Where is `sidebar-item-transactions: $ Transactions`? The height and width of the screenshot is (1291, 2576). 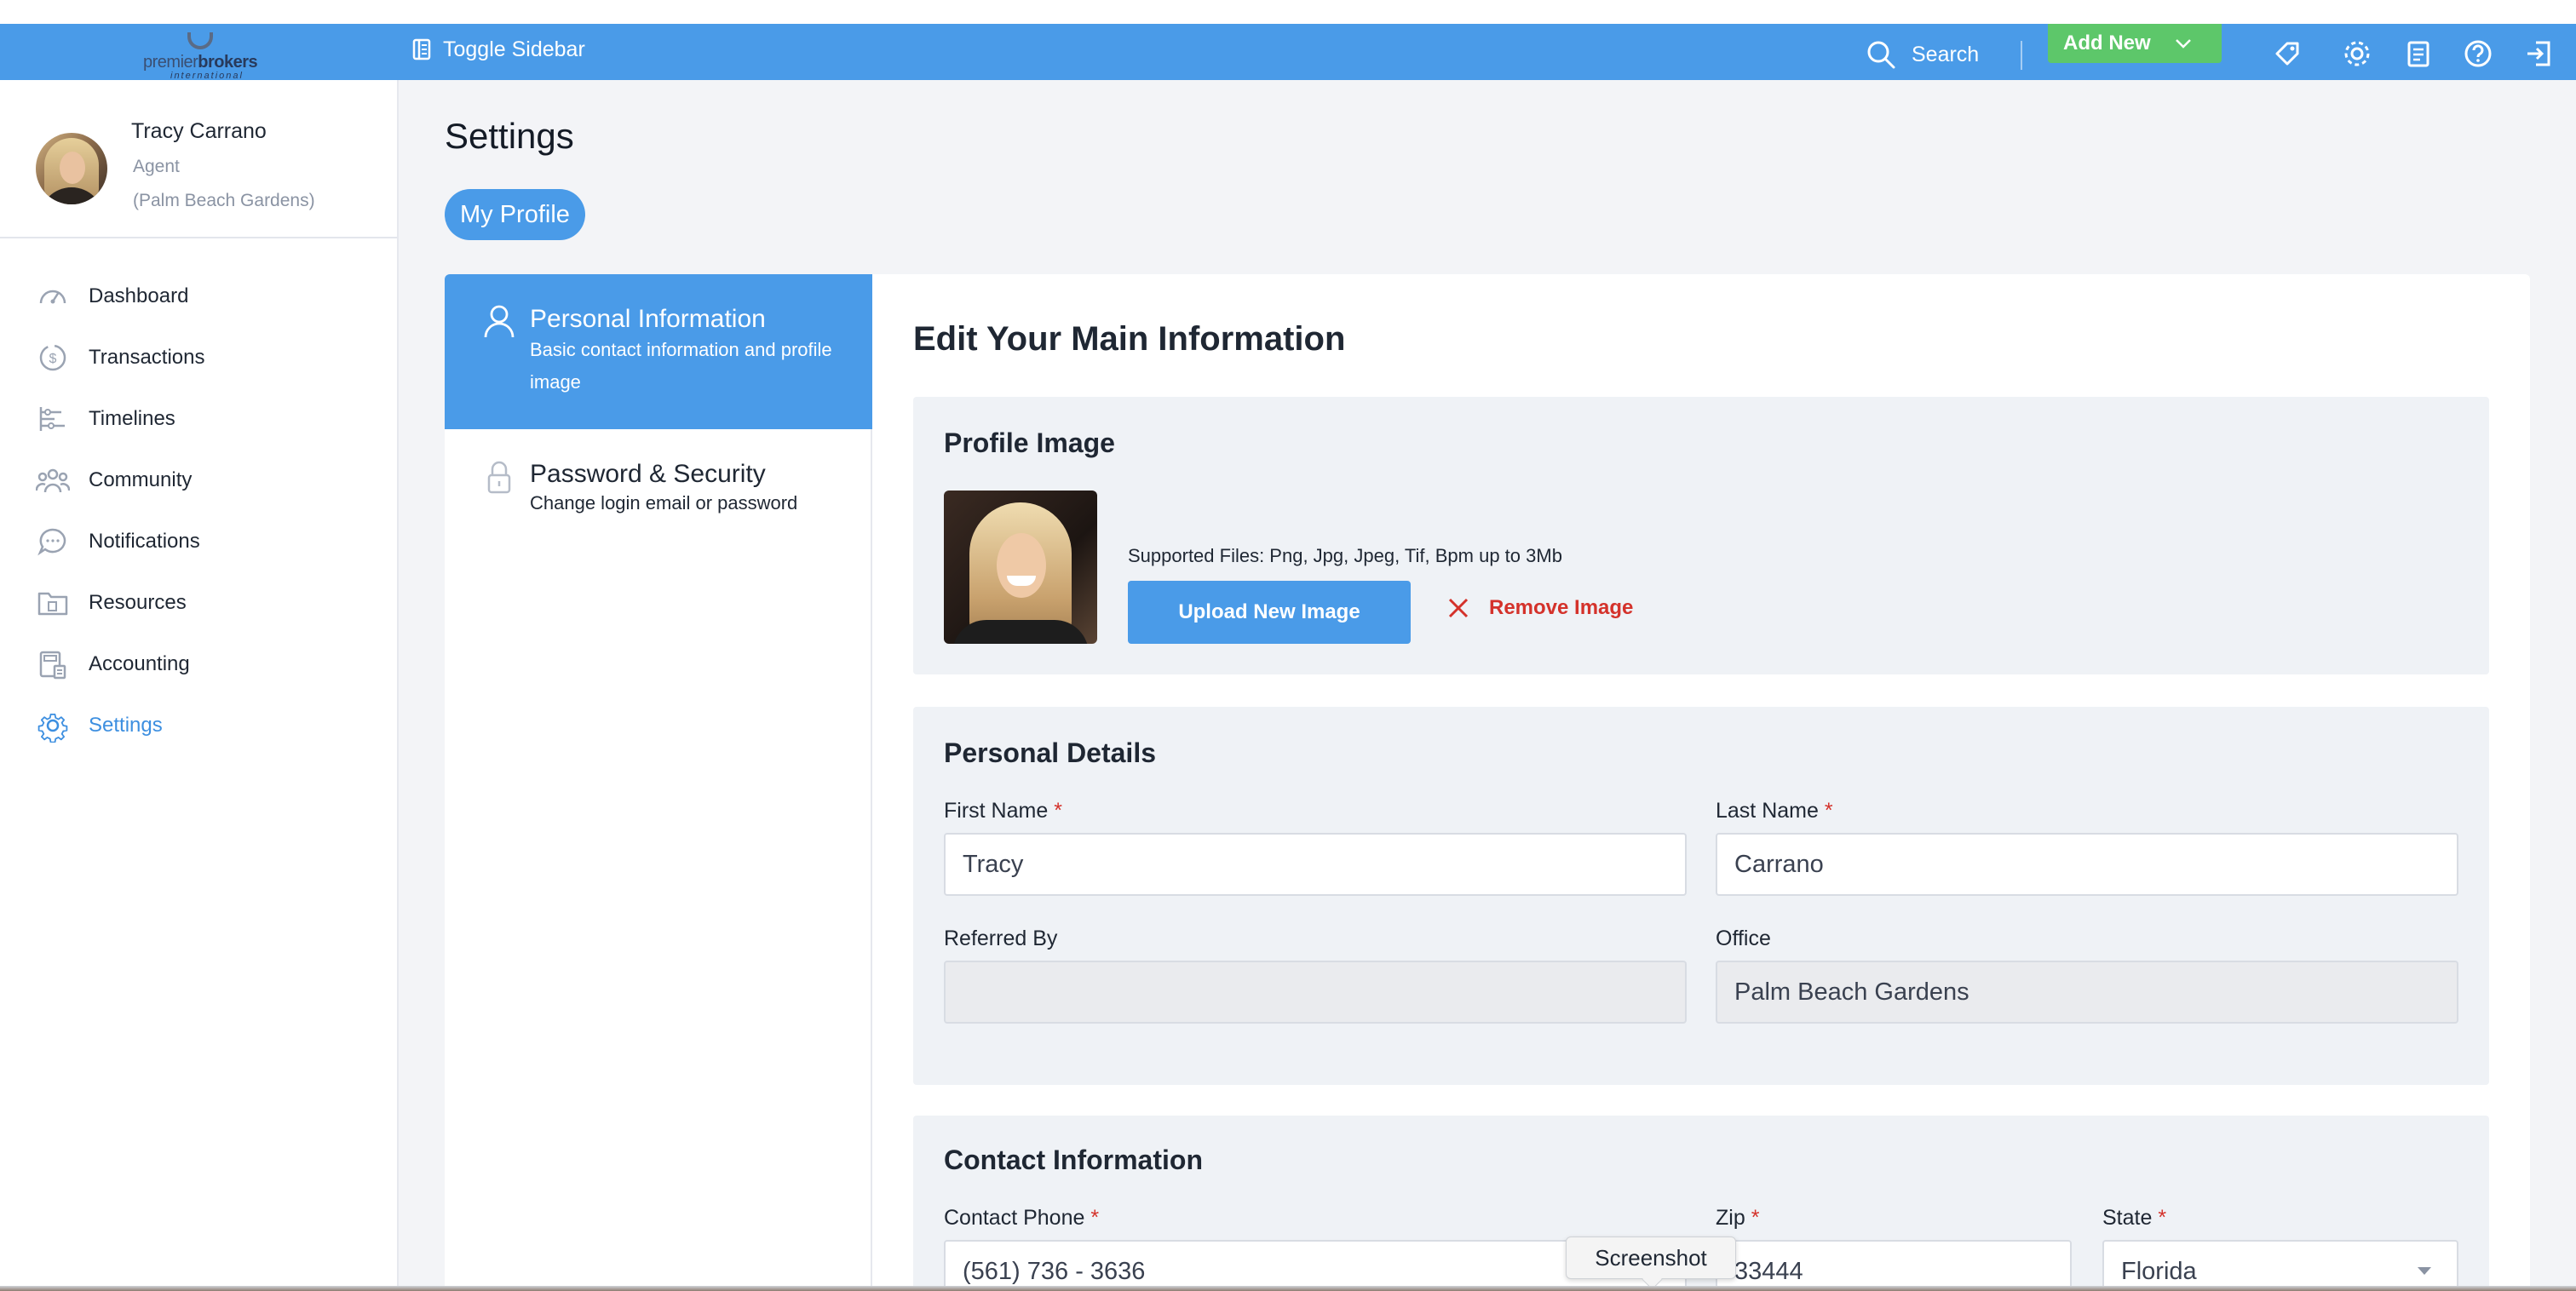 sidebar-item-transactions: $ Transactions is located at coordinates (199, 357).